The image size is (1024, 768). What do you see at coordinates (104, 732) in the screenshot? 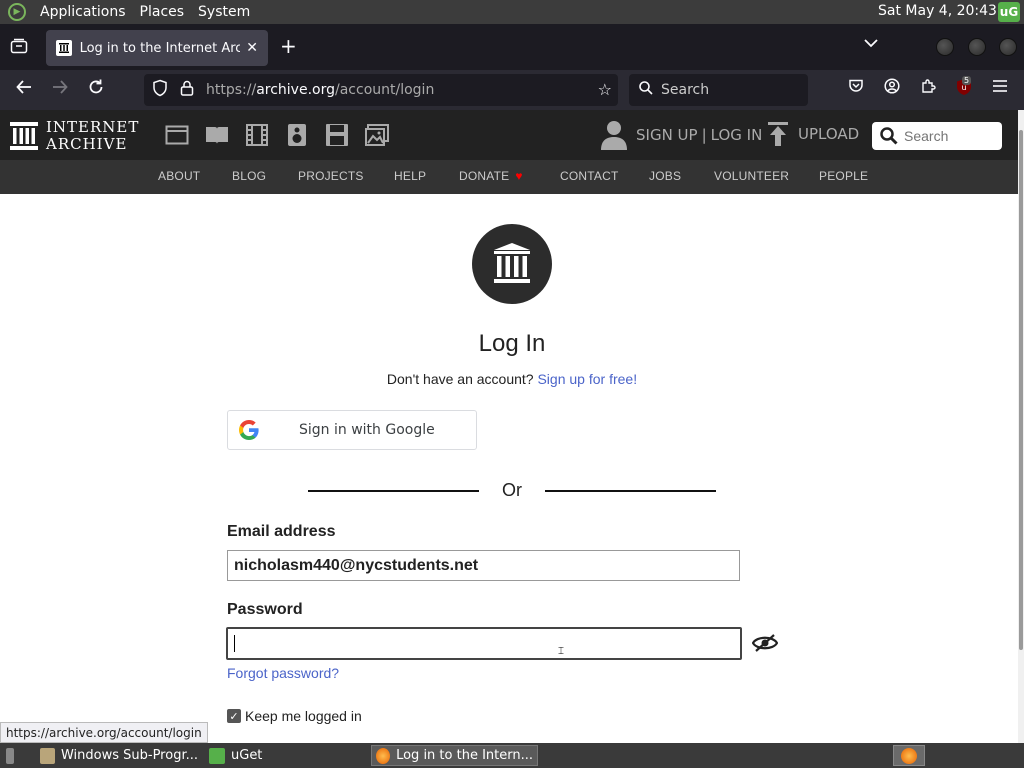
I see `status-bar-url: https://archive.org/account/login` at bounding box center [104, 732].